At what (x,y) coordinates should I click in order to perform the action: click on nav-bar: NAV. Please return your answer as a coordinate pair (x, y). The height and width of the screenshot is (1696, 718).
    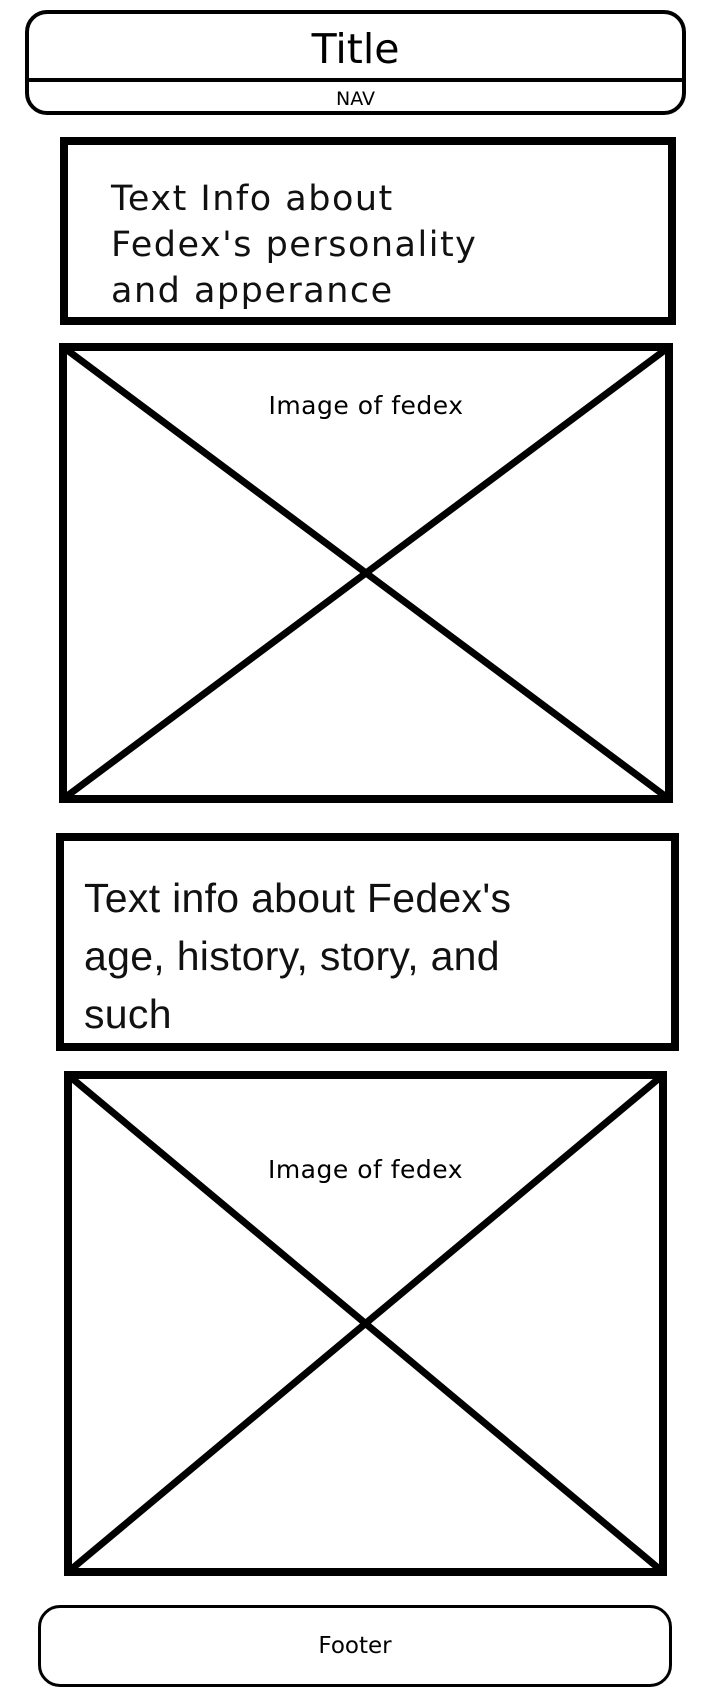
    Looking at the image, I should click on (355, 96).